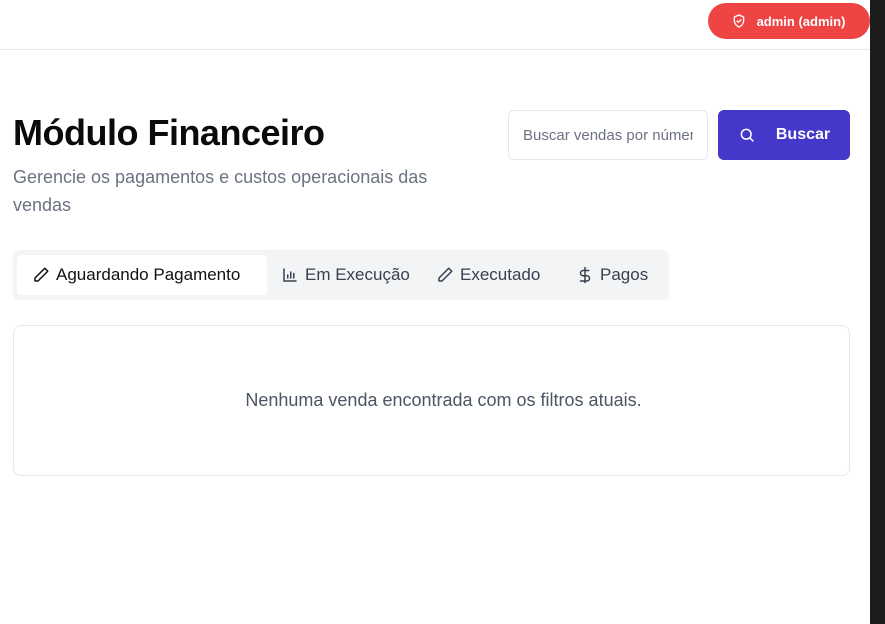 The image size is (885, 624). Describe the element at coordinates (148, 274) in the screenshot. I see `tab-label: Aguardando Pagamento` at that location.